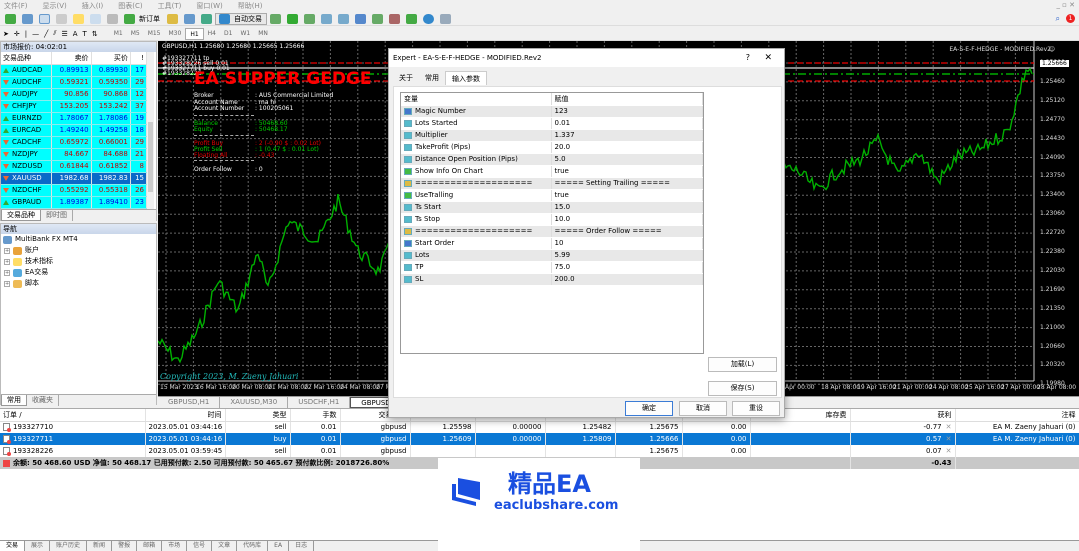  Describe the element at coordinates (406, 78) in the screenshot. I see `dialog-tab: 关于` at that location.